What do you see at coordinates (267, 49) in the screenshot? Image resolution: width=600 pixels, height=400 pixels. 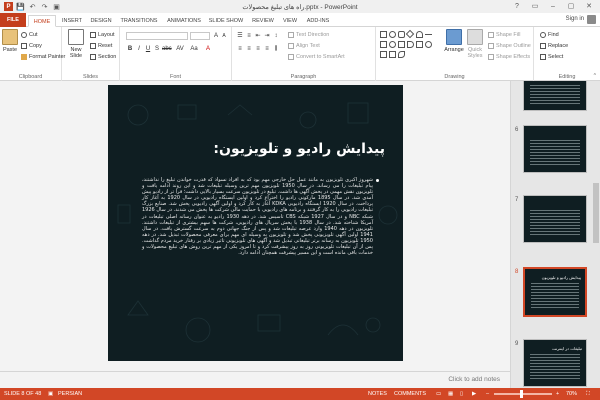 I see `justify-icon: ≡` at bounding box center [267, 49].